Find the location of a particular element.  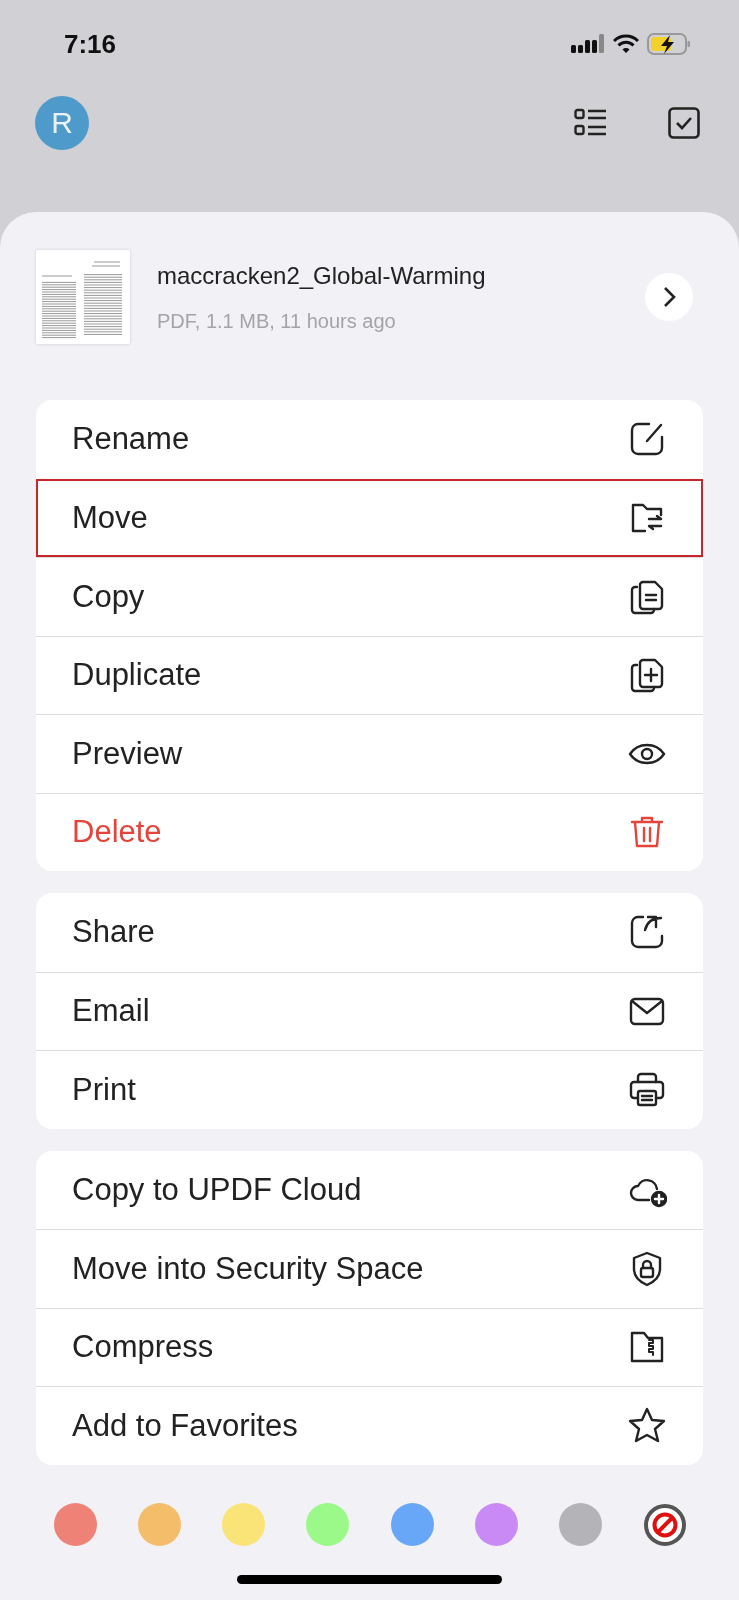

list-view-icon is located at coordinates (591, 123).